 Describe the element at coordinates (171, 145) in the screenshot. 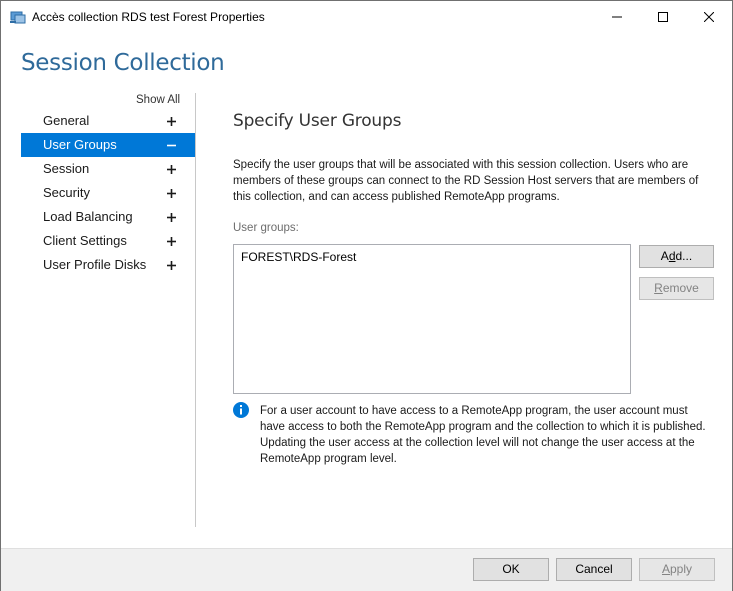

I see `collapse-icon` at that location.